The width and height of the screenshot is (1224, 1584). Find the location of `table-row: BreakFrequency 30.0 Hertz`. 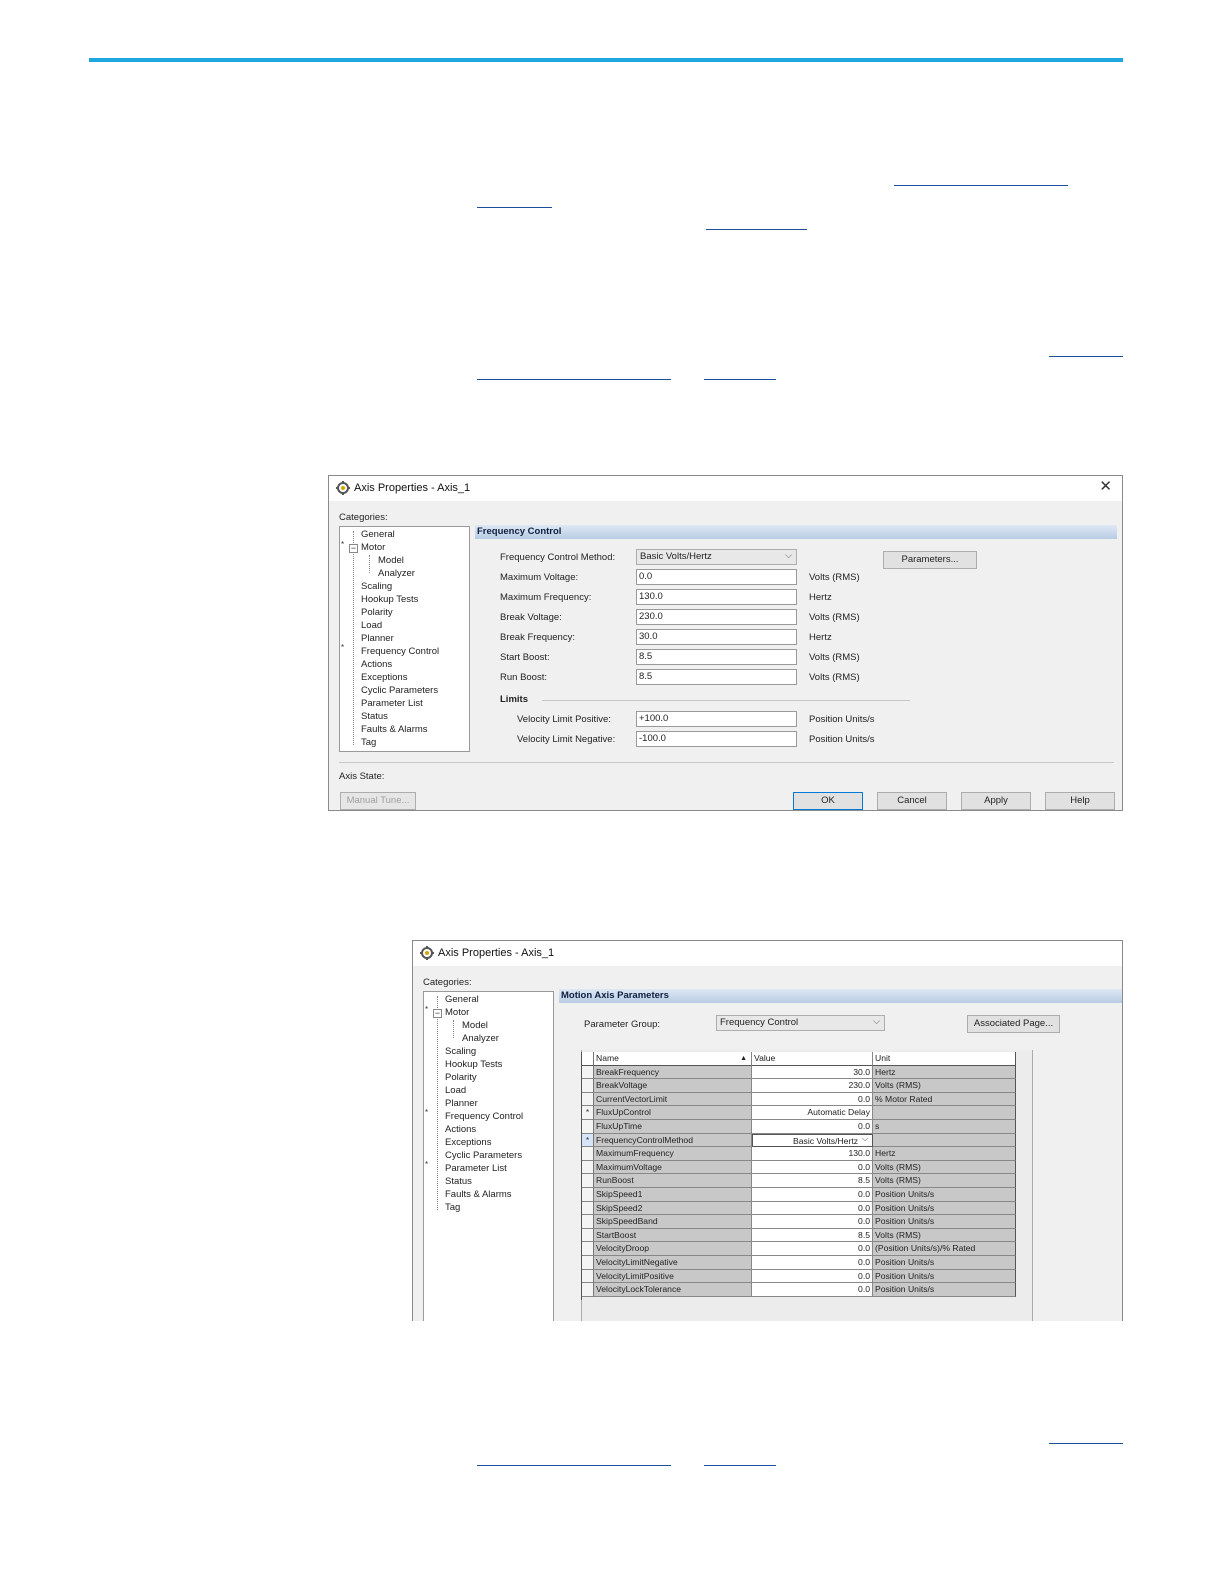

table-row: BreakFrequency 30.0 Hertz is located at coordinates (799, 1072).